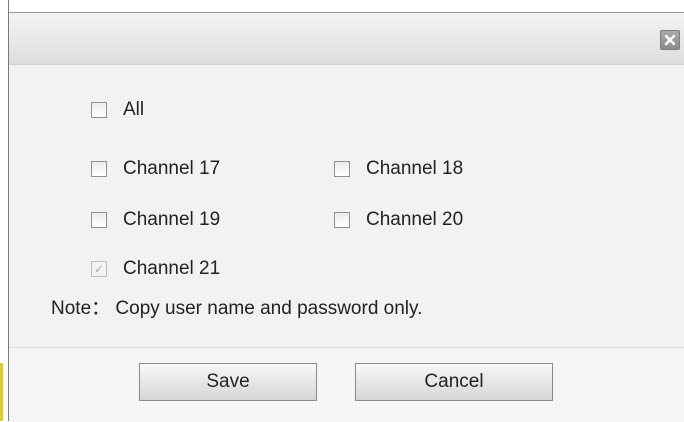 The width and height of the screenshot is (684, 422). I want to click on option-all-label: All, so click(134, 109).